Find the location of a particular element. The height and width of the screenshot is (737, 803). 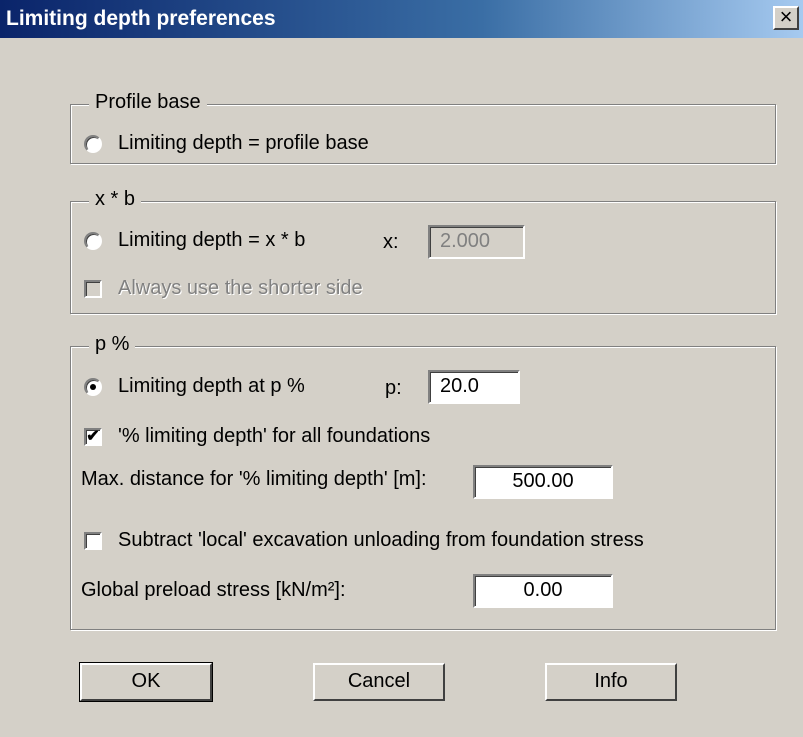

shorter-side-label: Always use the shorter side is located at coordinates (240, 288).